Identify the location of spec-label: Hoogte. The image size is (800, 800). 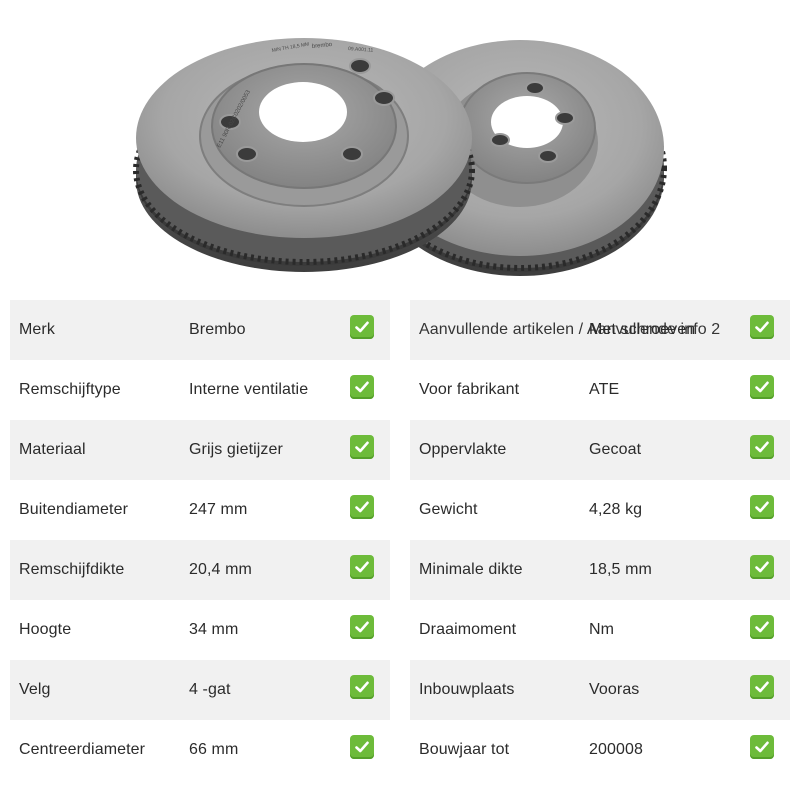
(45, 629).